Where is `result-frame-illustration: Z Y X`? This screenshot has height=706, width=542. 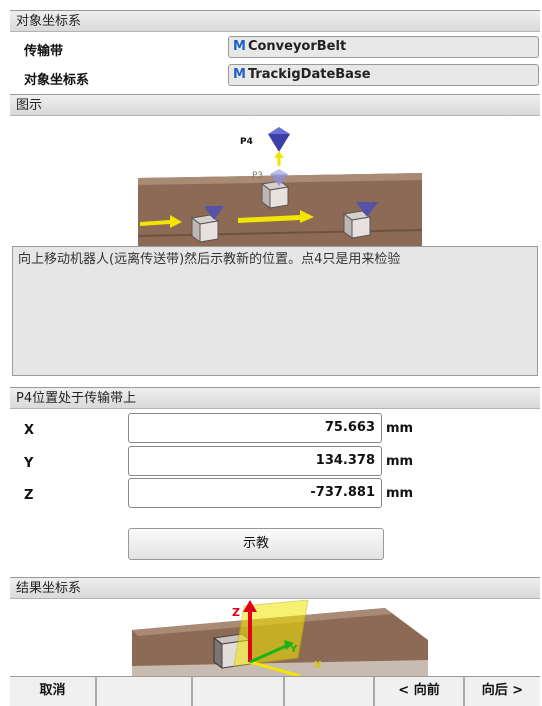
result-frame-illustration: Z Y X is located at coordinates (280, 638).